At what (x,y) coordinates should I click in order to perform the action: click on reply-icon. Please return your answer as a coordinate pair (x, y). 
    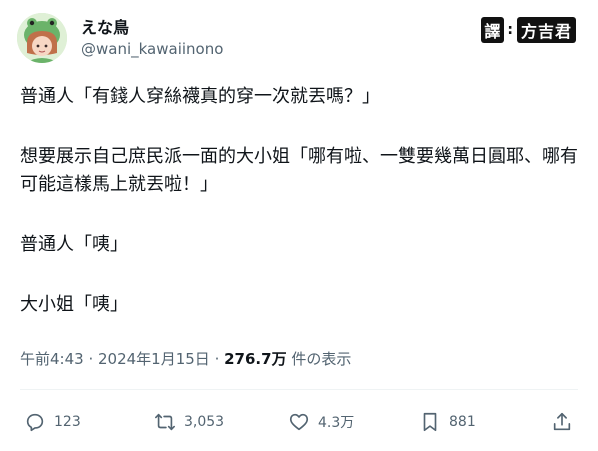
    Looking at the image, I should click on (35, 422).